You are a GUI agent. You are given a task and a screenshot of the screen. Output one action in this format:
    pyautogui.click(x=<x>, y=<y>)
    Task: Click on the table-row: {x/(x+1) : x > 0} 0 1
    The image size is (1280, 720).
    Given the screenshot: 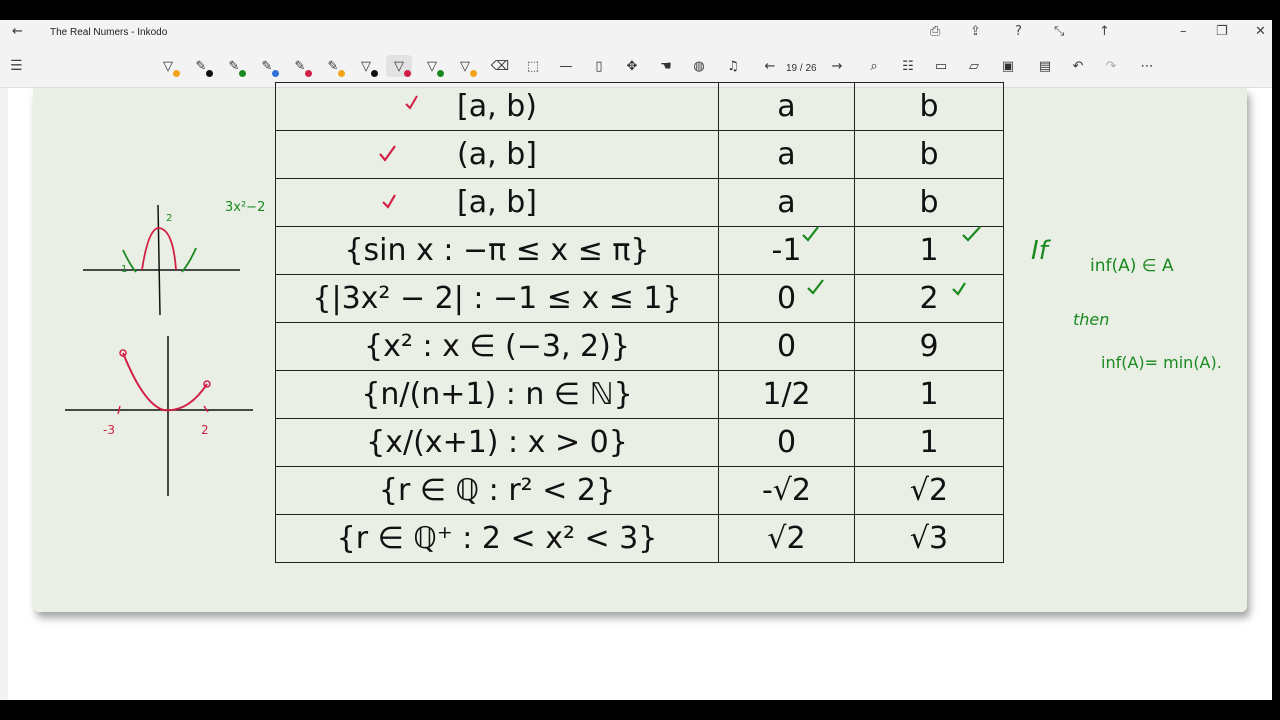 What is the action you would take?
    pyautogui.click(x=639, y=442)
    